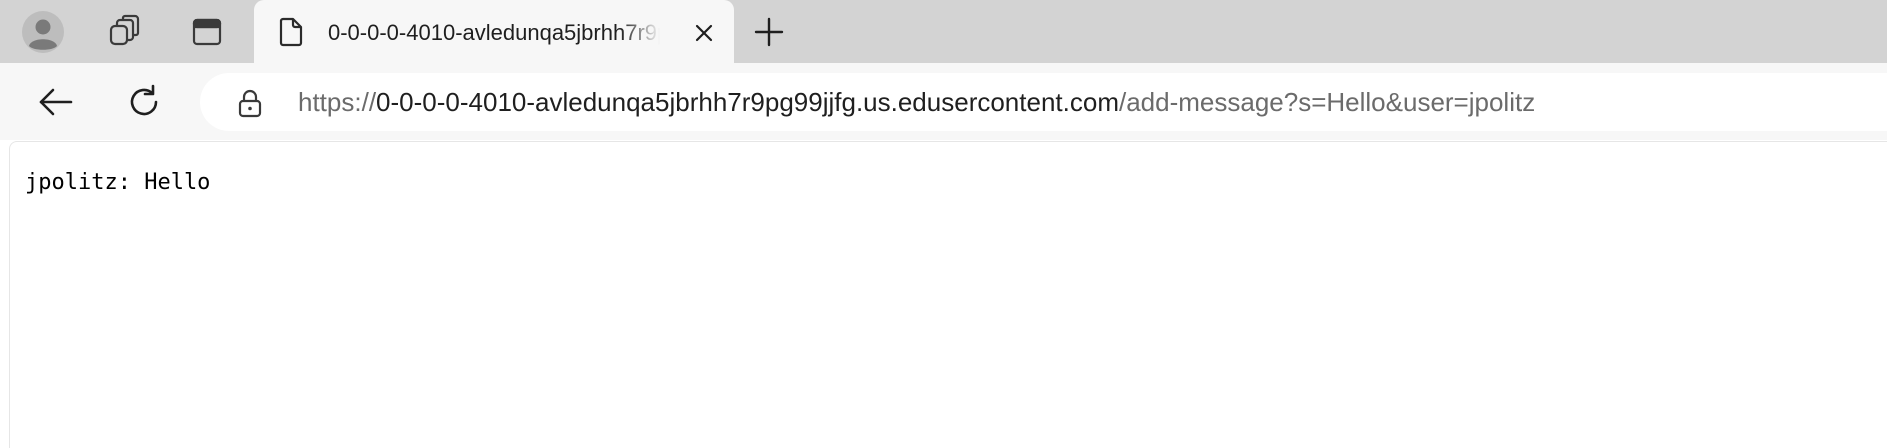 The width and height of the screenshot is (1887, 448). I want to click on page-icon, so click(291, 32).